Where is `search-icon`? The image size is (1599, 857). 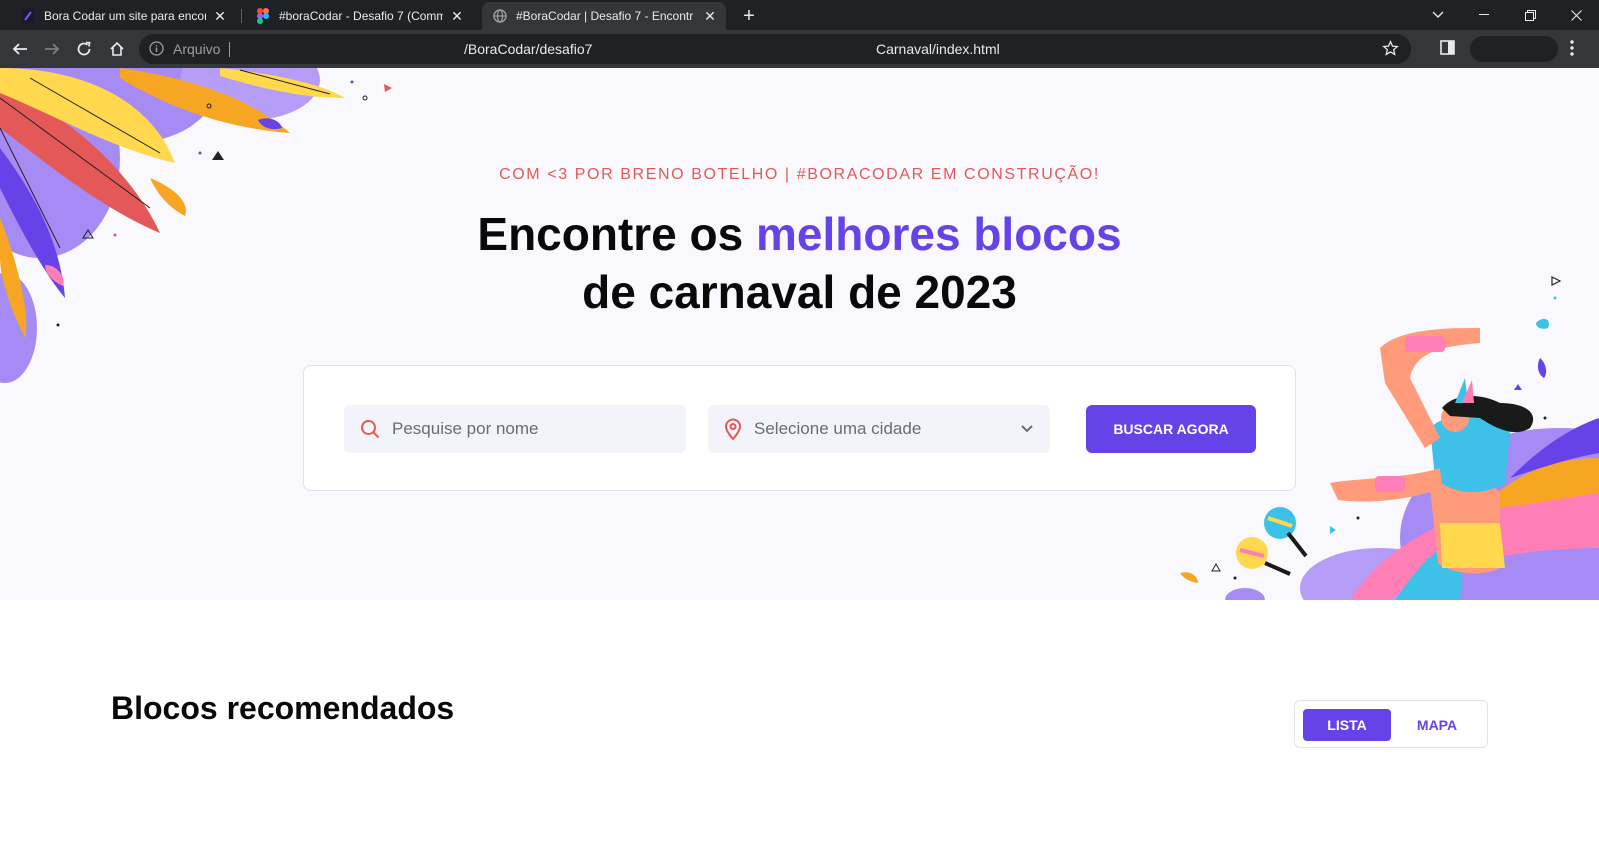 search-icon is located at coordinates (370, 429).